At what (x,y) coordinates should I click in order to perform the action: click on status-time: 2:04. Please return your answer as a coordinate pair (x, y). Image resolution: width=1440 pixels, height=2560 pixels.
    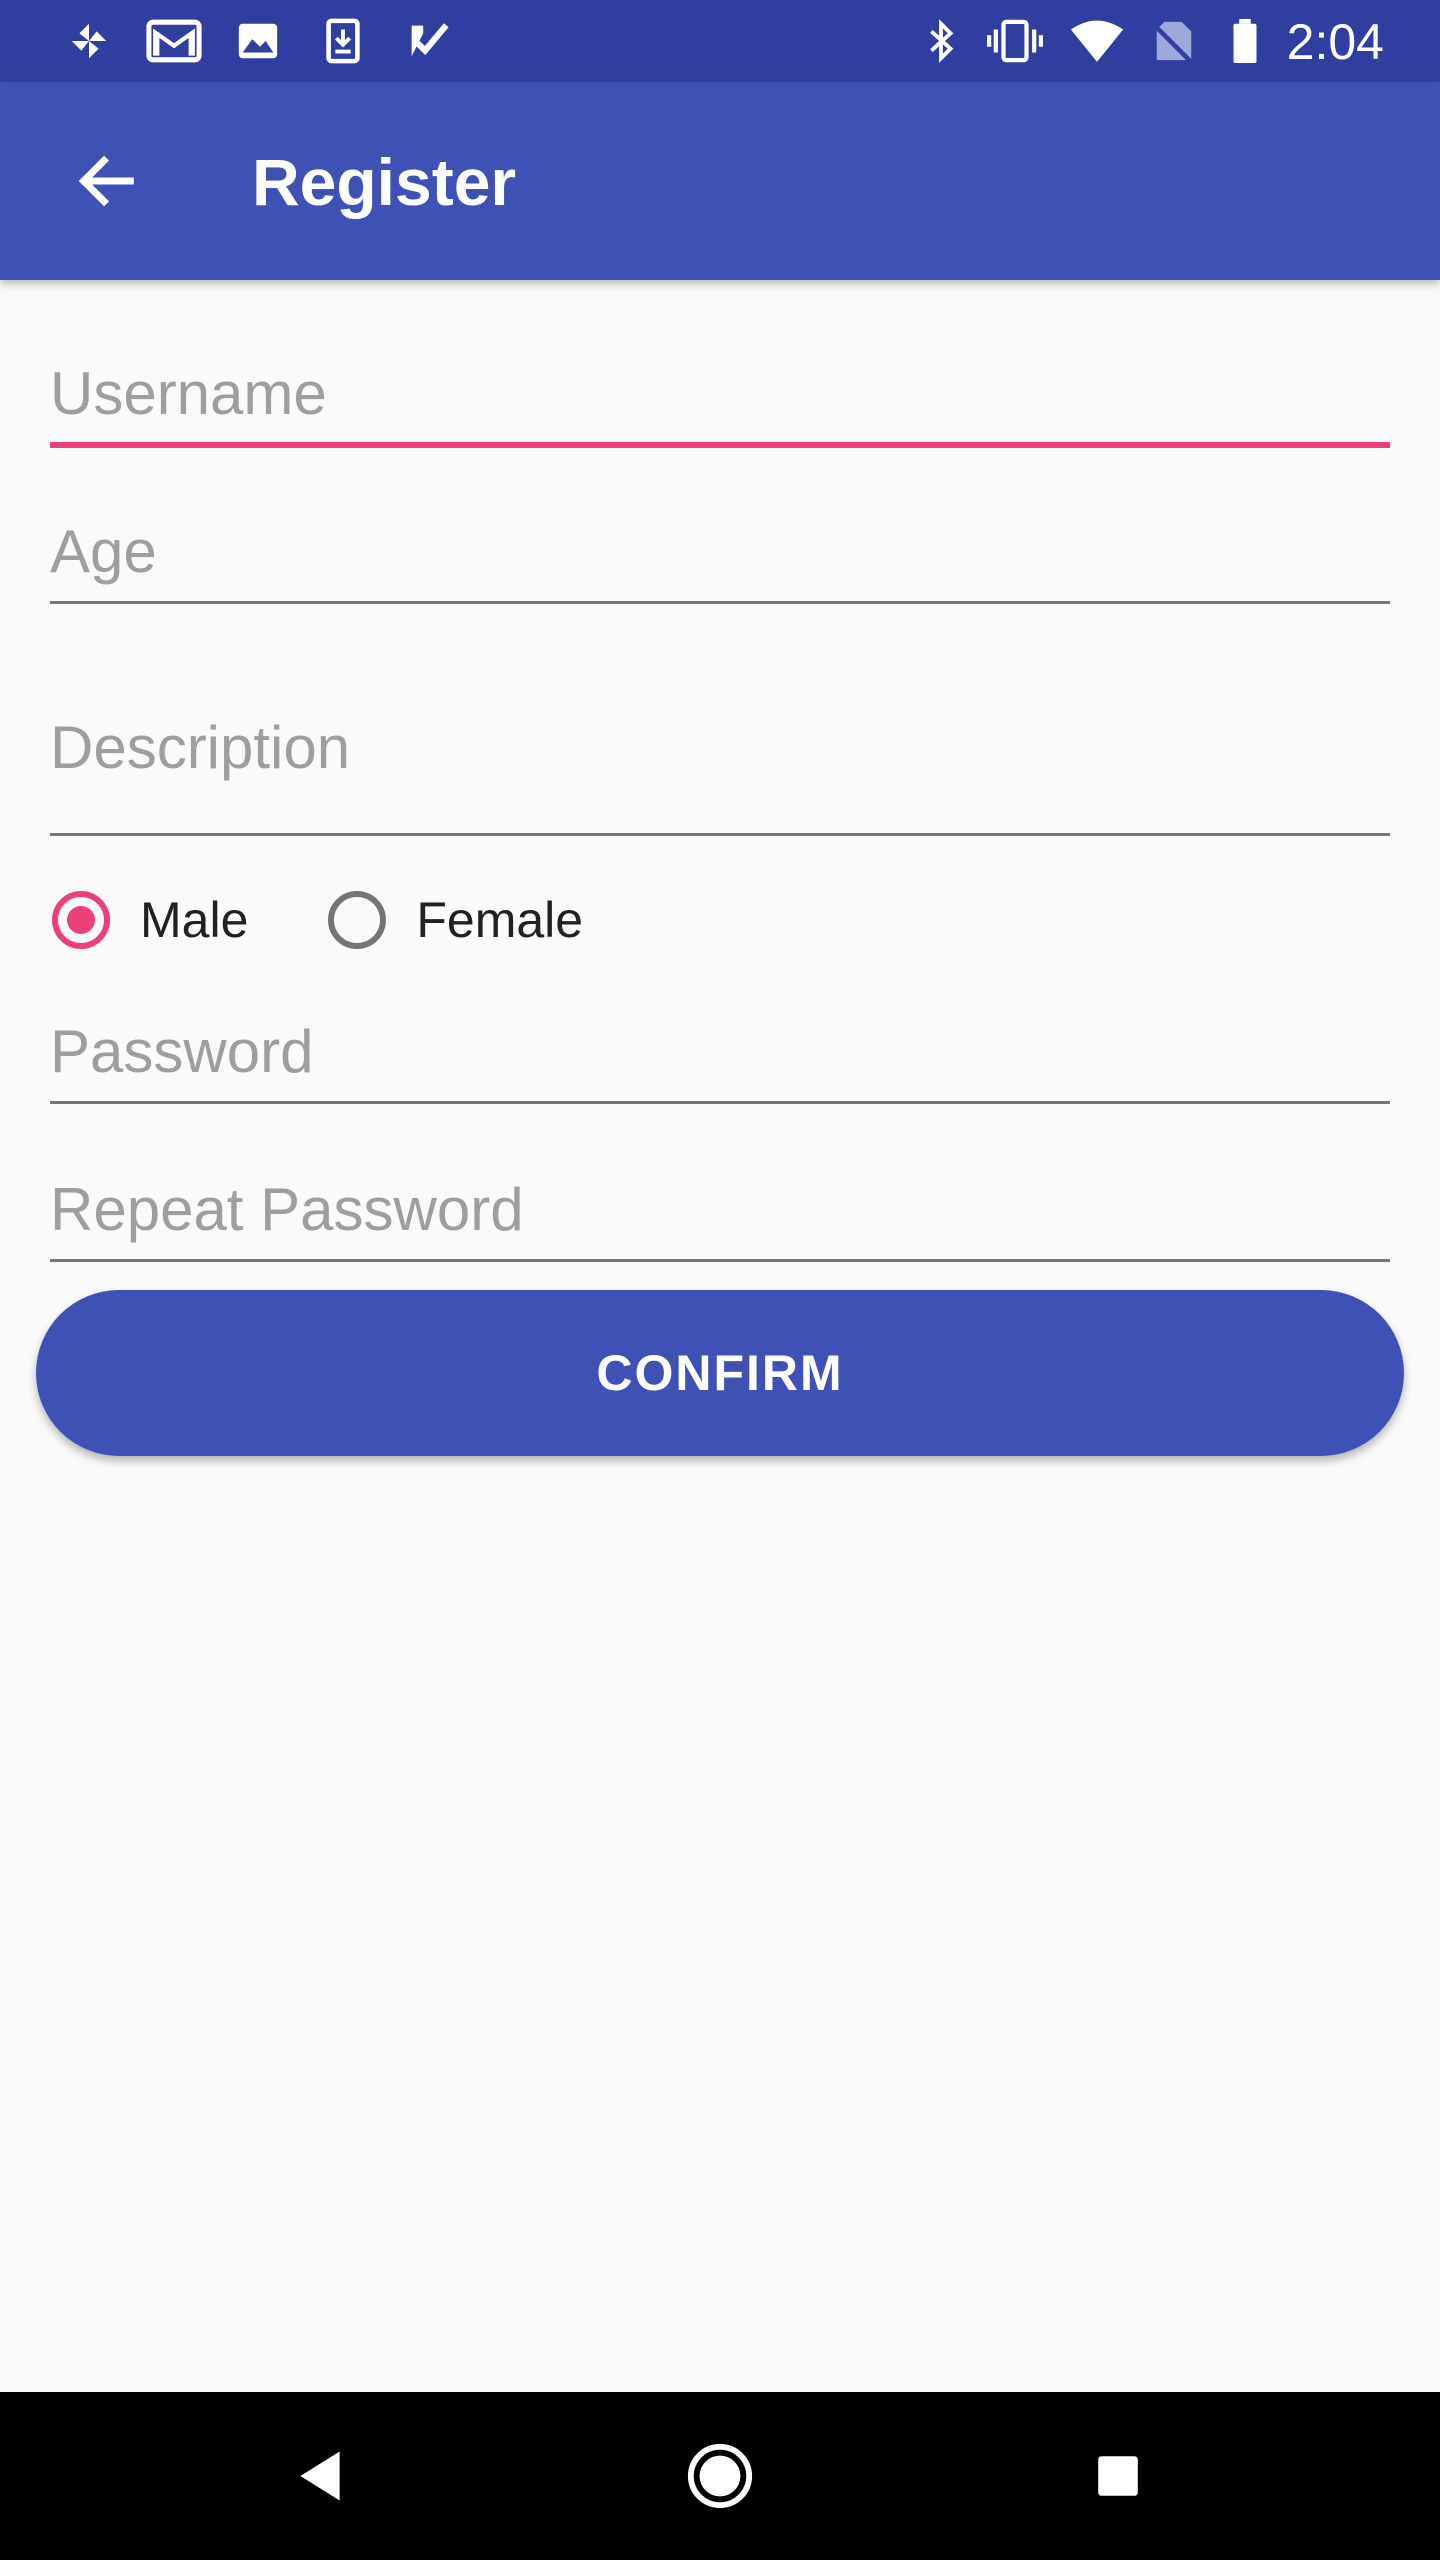
    Looking at the image, I should click on (1335, 42).